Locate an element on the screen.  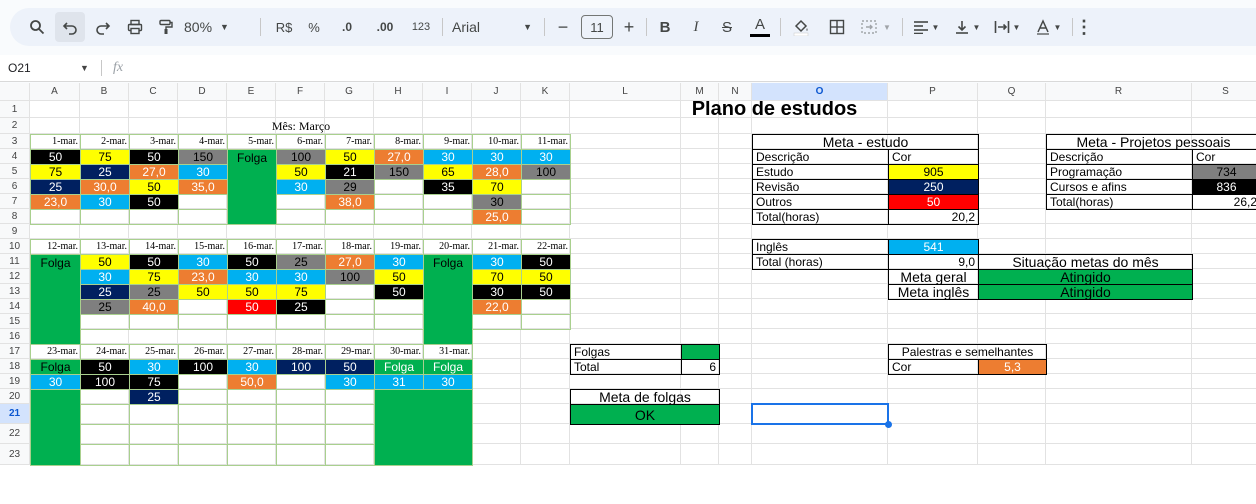
italic-button: I is located at coordinates (696, 27).